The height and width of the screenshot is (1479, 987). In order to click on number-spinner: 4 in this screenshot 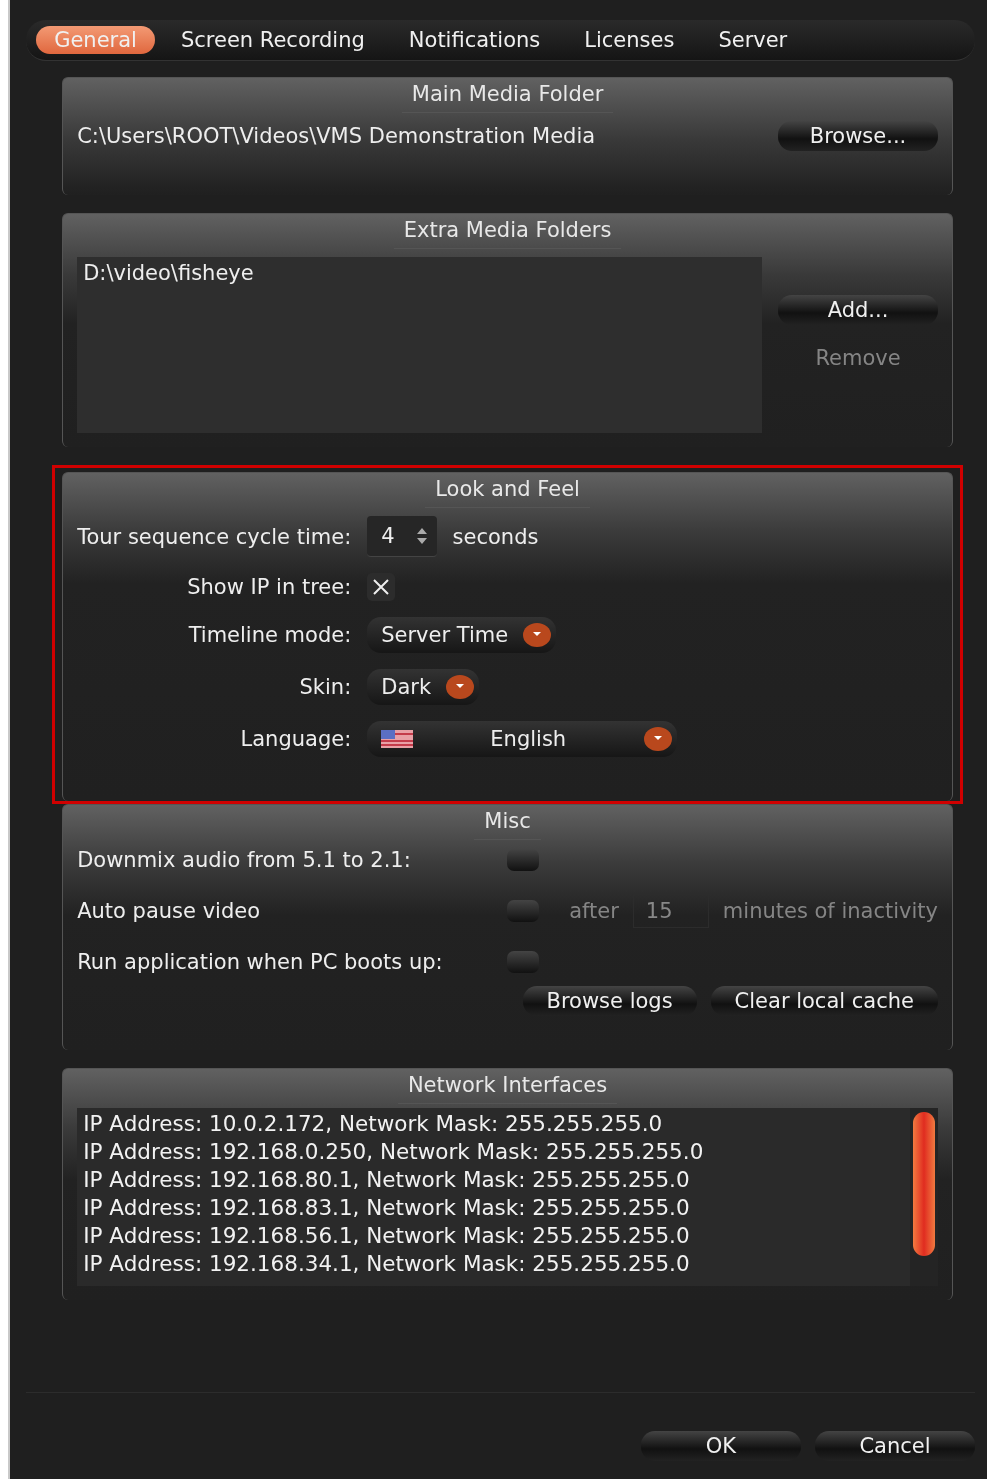, I will do `click(402, 536)`.